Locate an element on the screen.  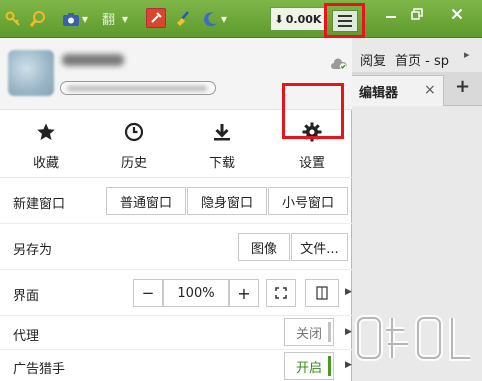
download-arrow-icon: ⬇ is located at coordinates (279, 19).